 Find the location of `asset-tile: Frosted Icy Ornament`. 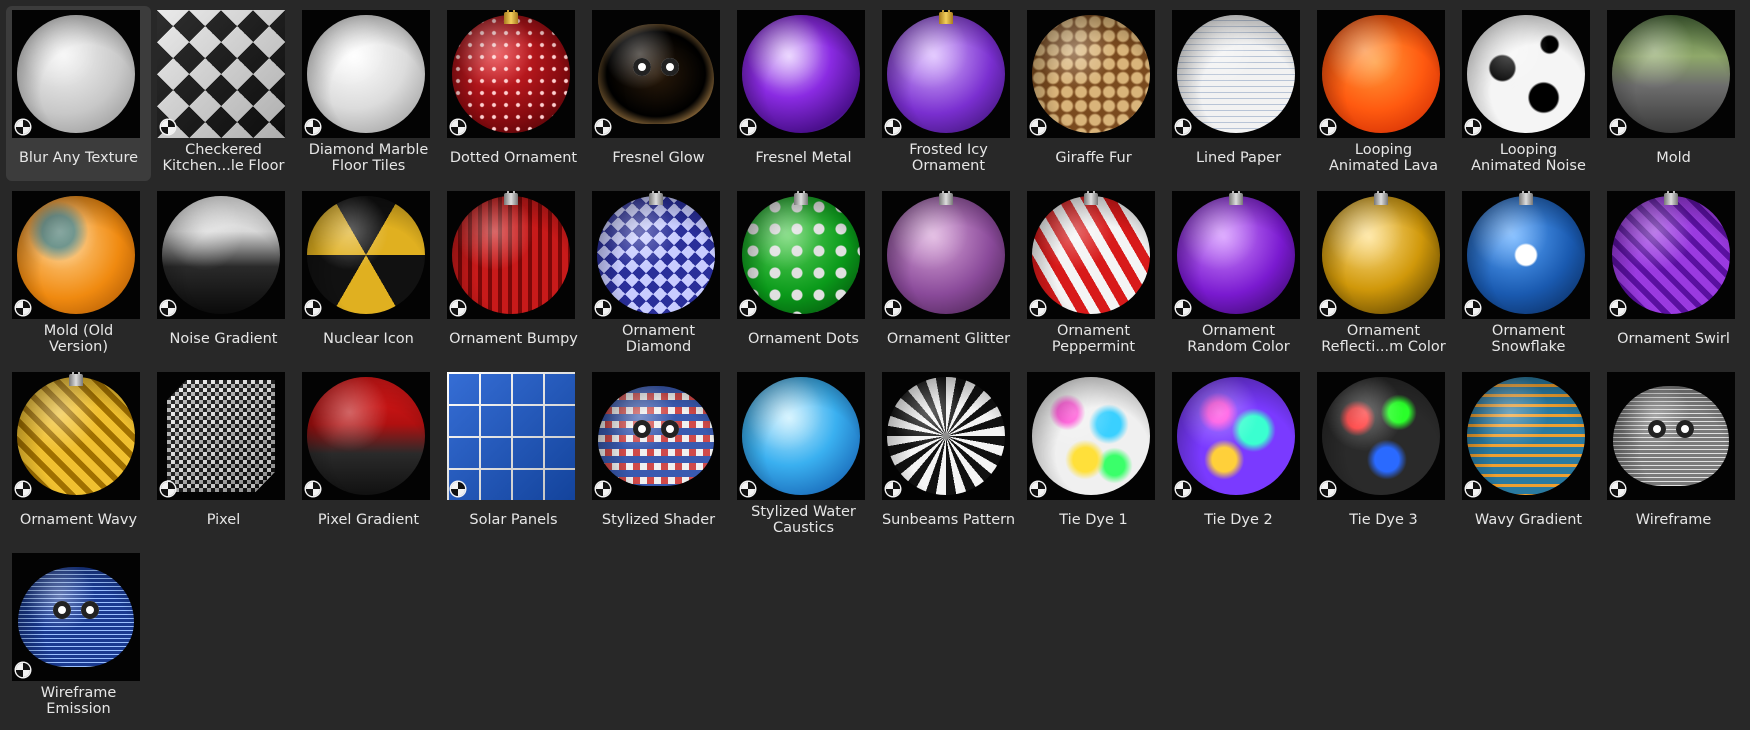

asset-tile: Frosted Icy Ornament is located at coordinates (948, 93).